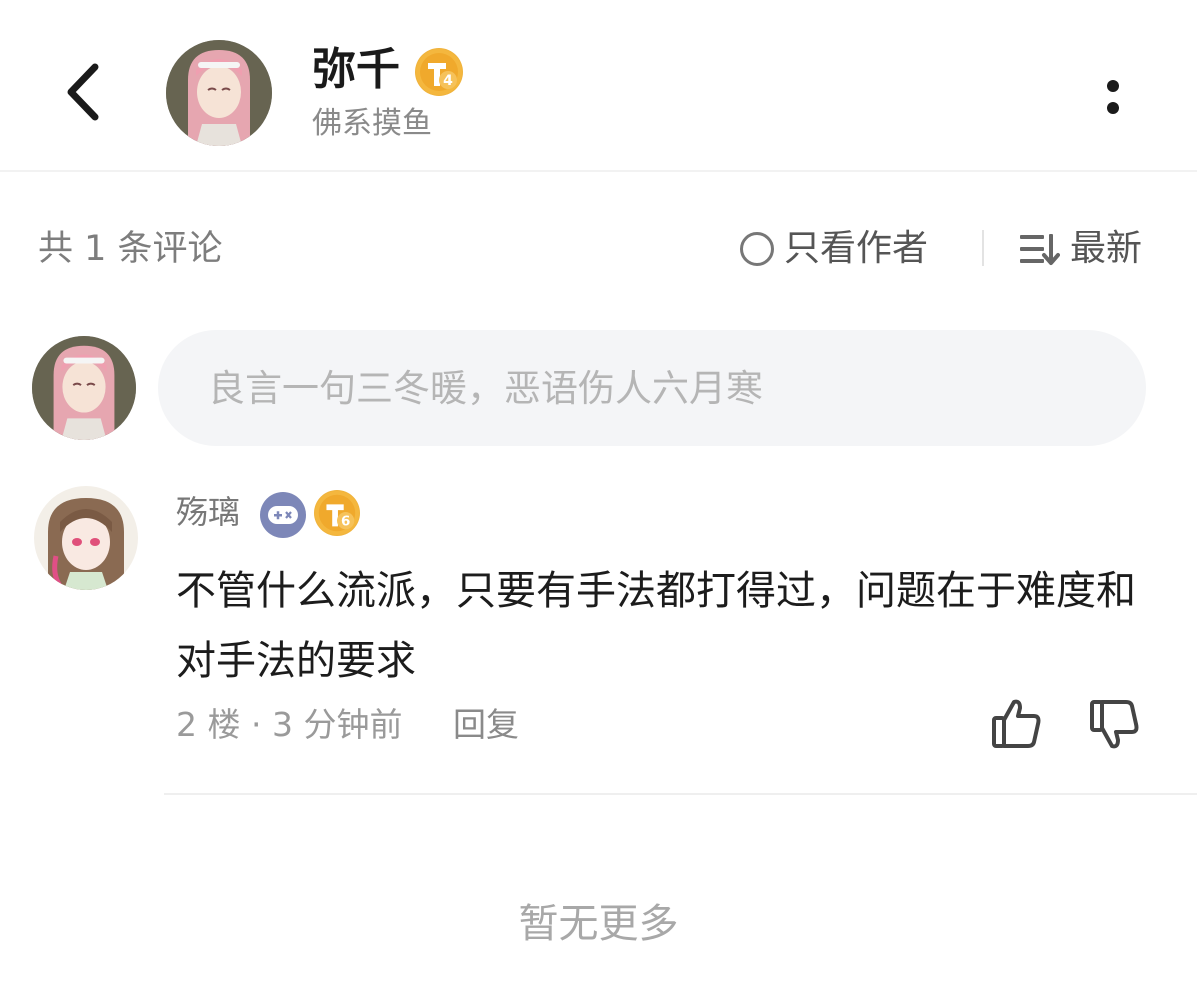  I want to click on thumbs-down-icon, so click(1114, 724).